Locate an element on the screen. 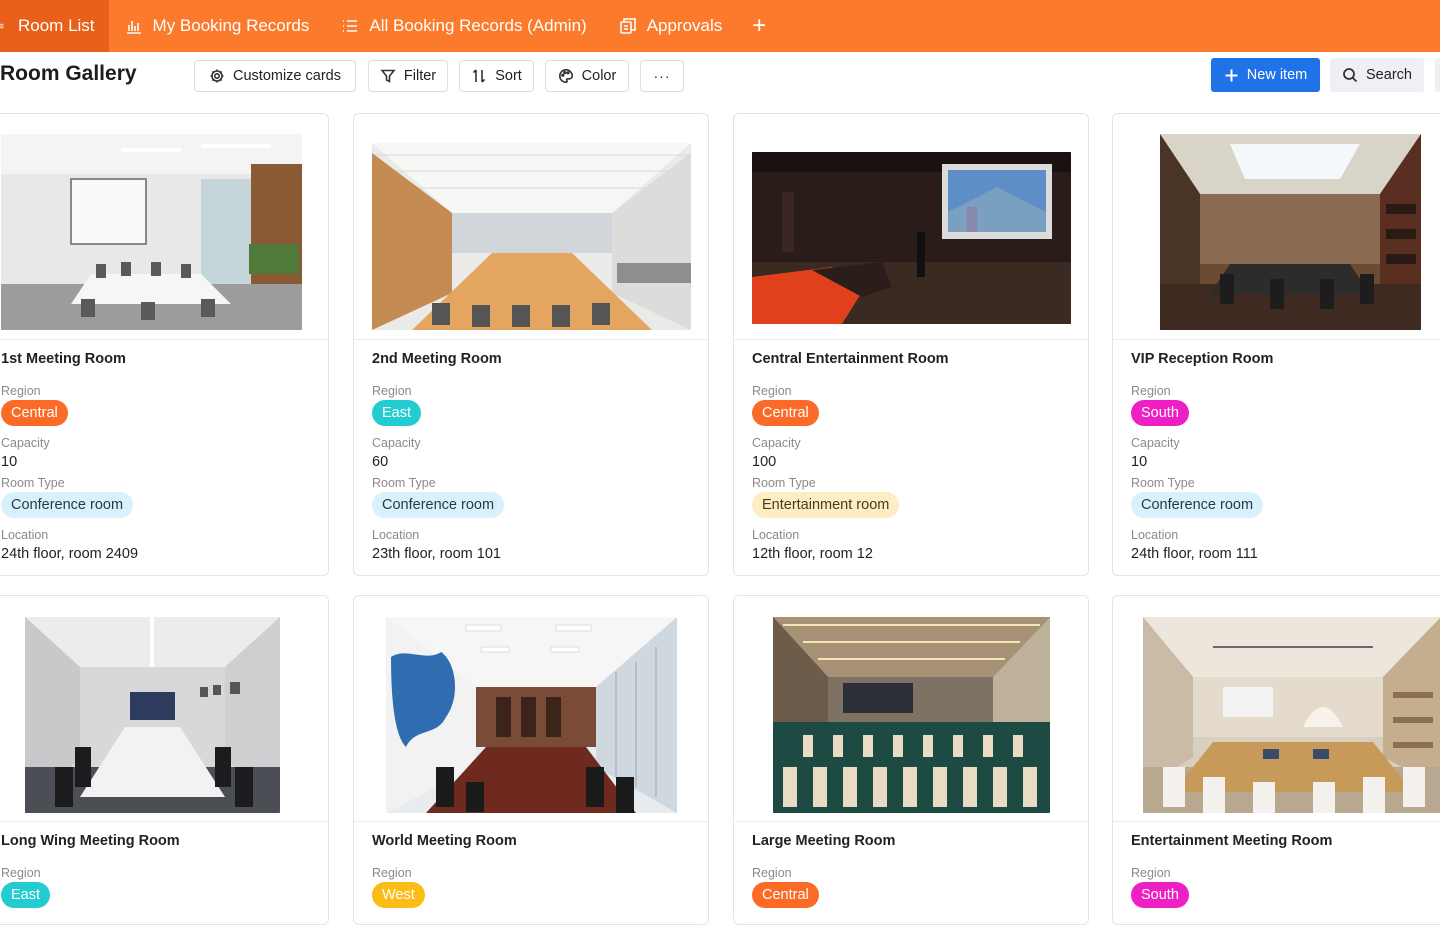 Image resolution: width=1440 pixels, height=925 pixels. region-badge: West is located at coordinates (398, 895).